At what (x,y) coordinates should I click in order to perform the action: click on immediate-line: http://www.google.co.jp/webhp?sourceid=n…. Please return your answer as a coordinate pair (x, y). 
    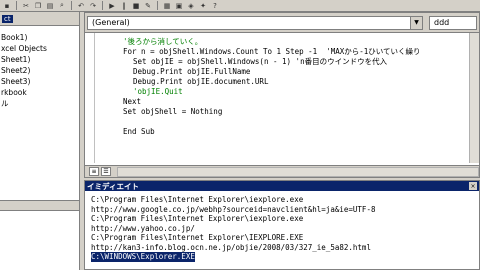
    Looking at the image, I should click on (233, 209).